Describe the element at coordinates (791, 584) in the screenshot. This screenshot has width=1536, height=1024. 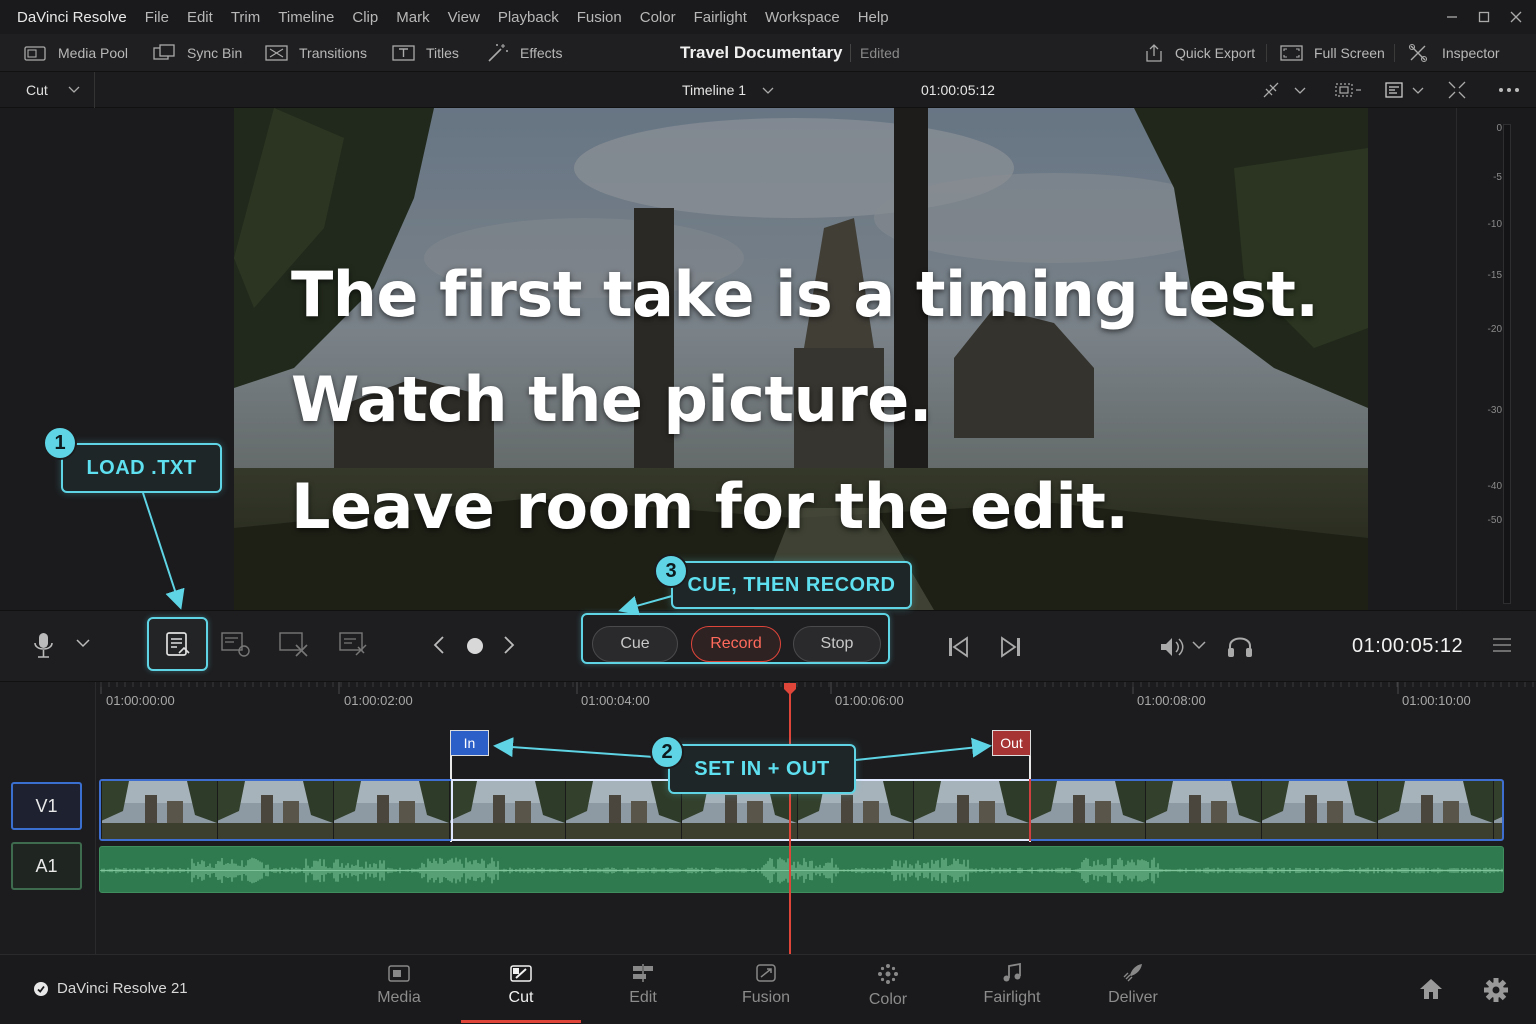
I see `step-3-text: CUE, THEN RECORD` at that location.